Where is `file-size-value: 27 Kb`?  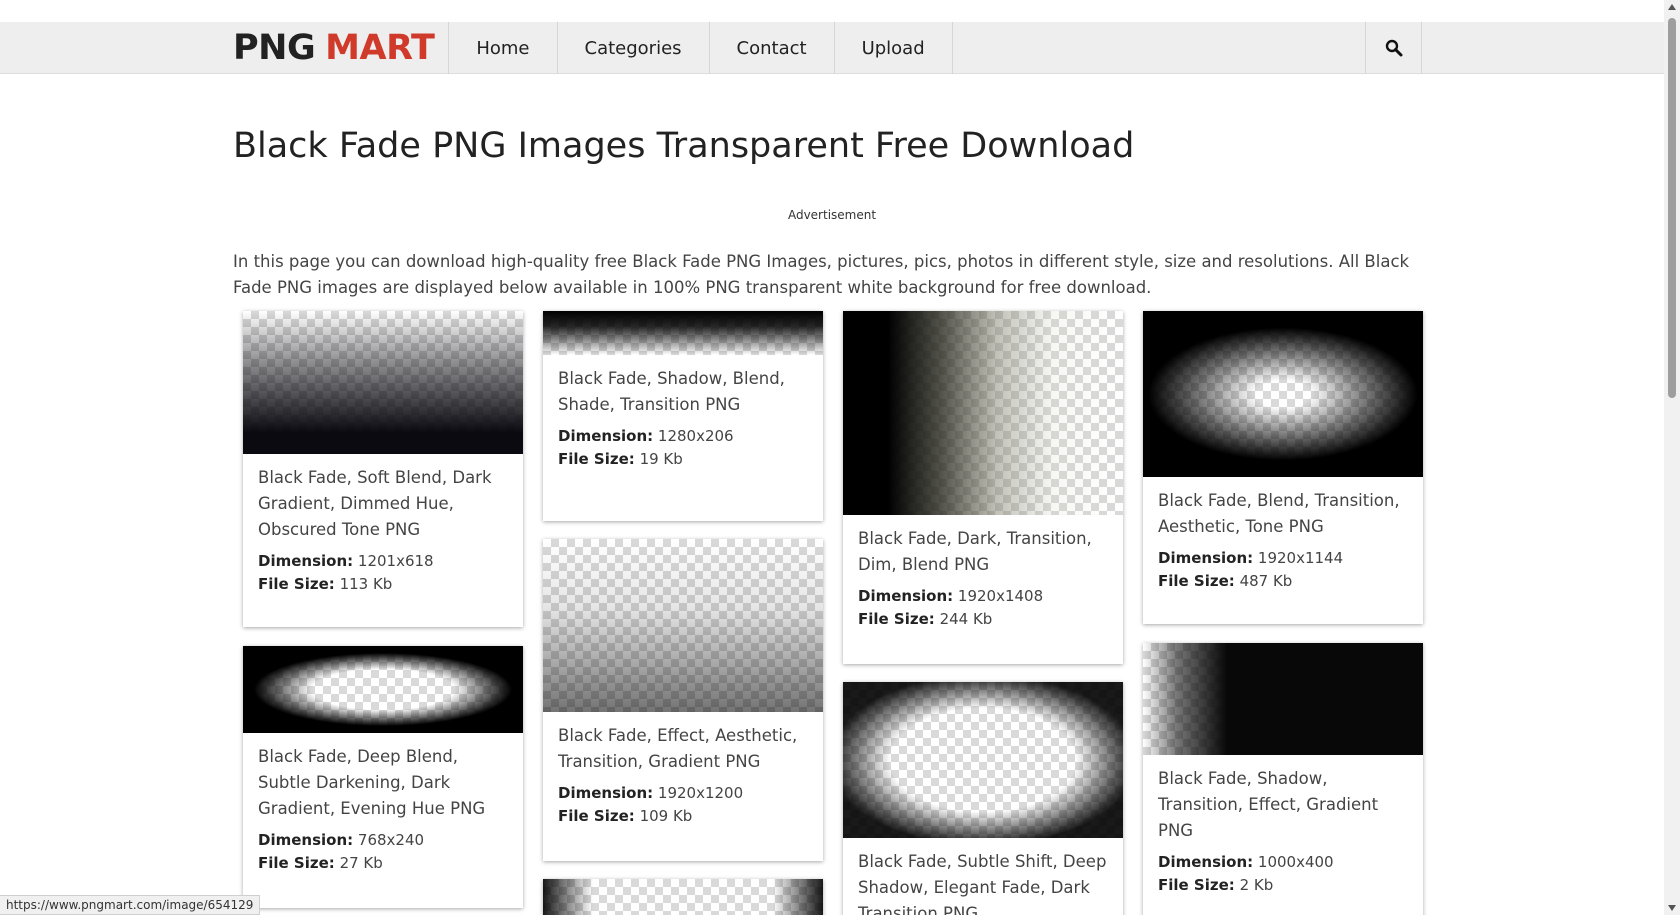
file-size-value: 27 Kb is located at coordinates (361, 863).